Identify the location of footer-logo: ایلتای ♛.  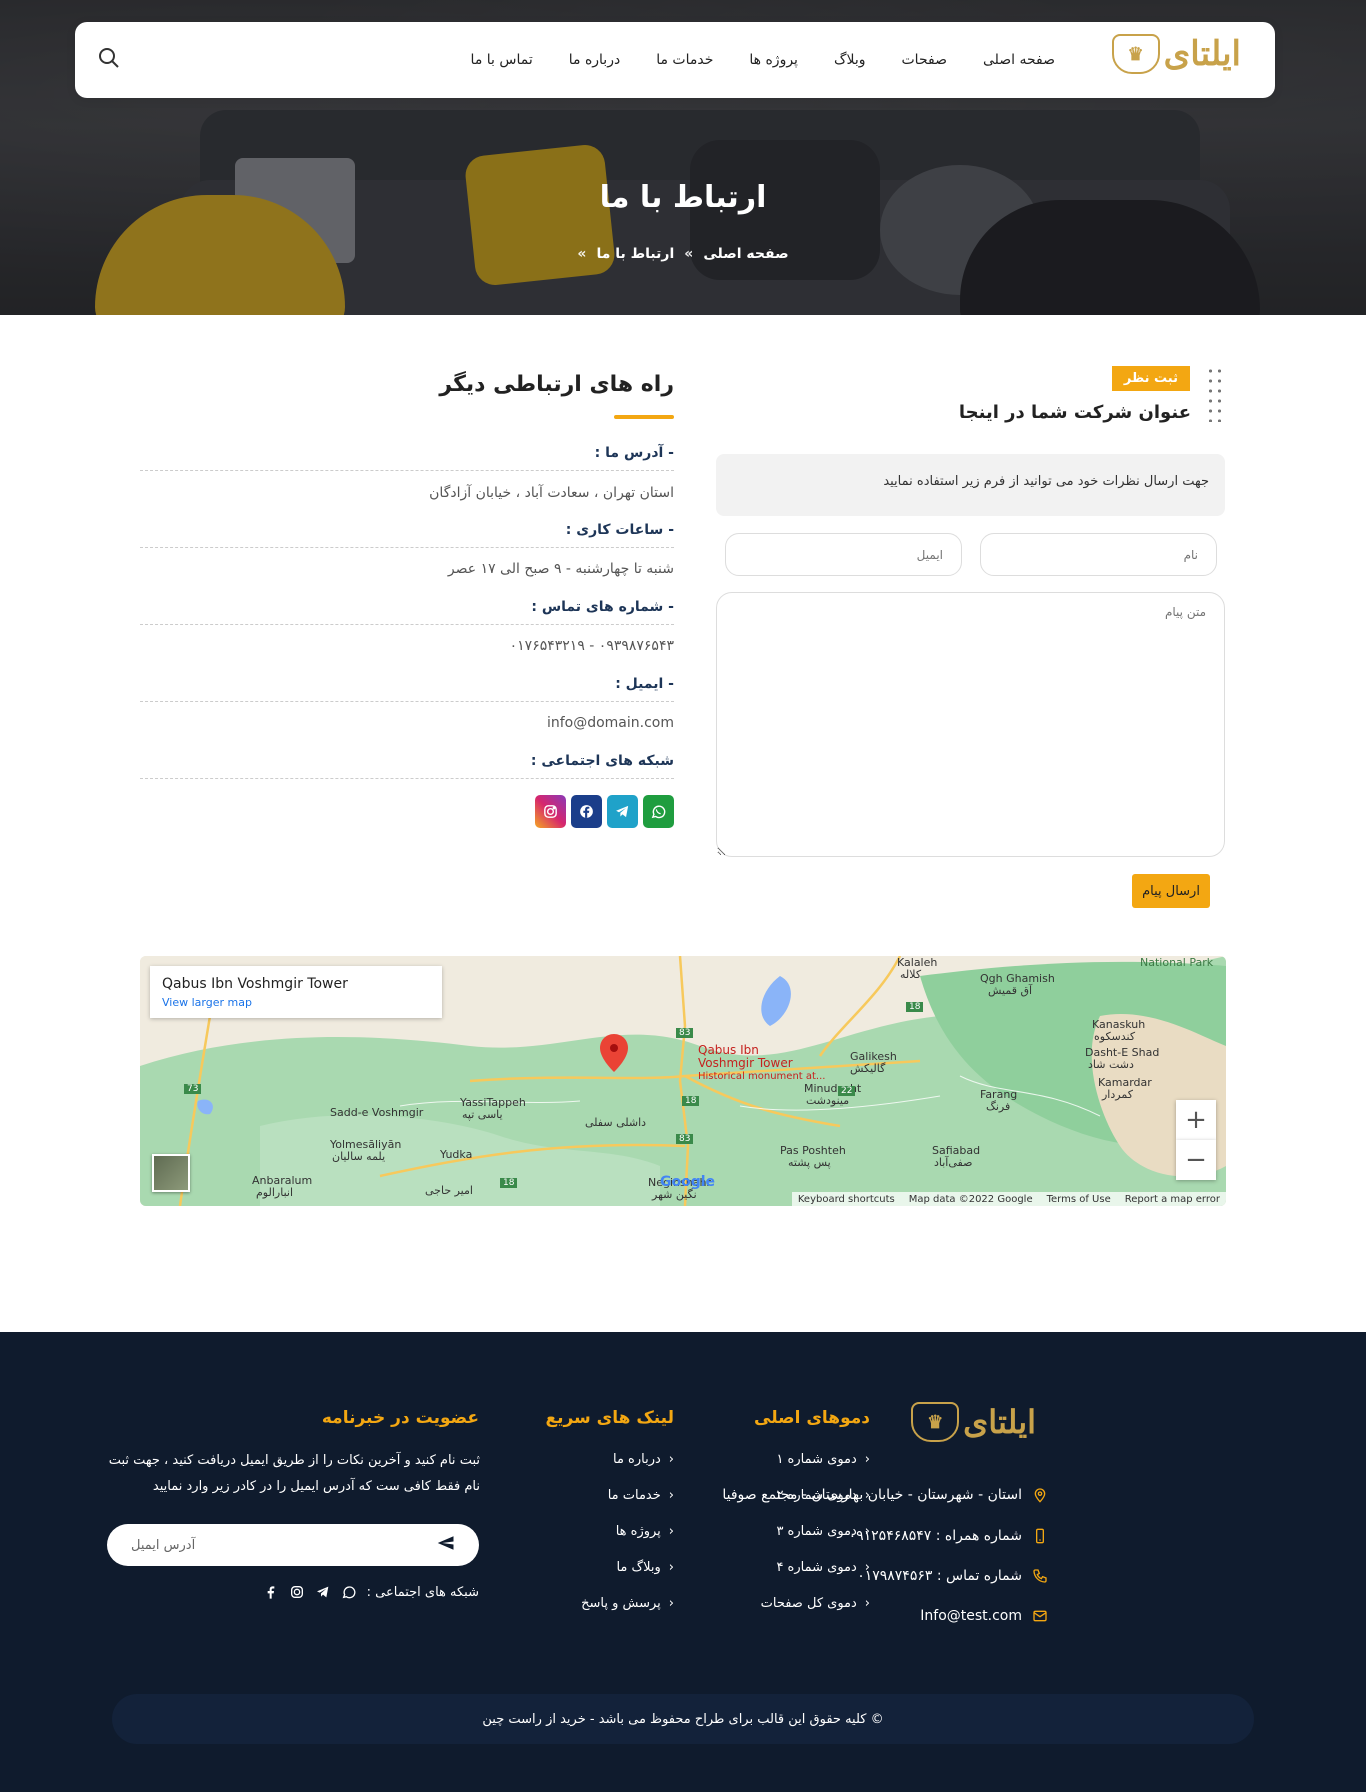
(973, 1422).